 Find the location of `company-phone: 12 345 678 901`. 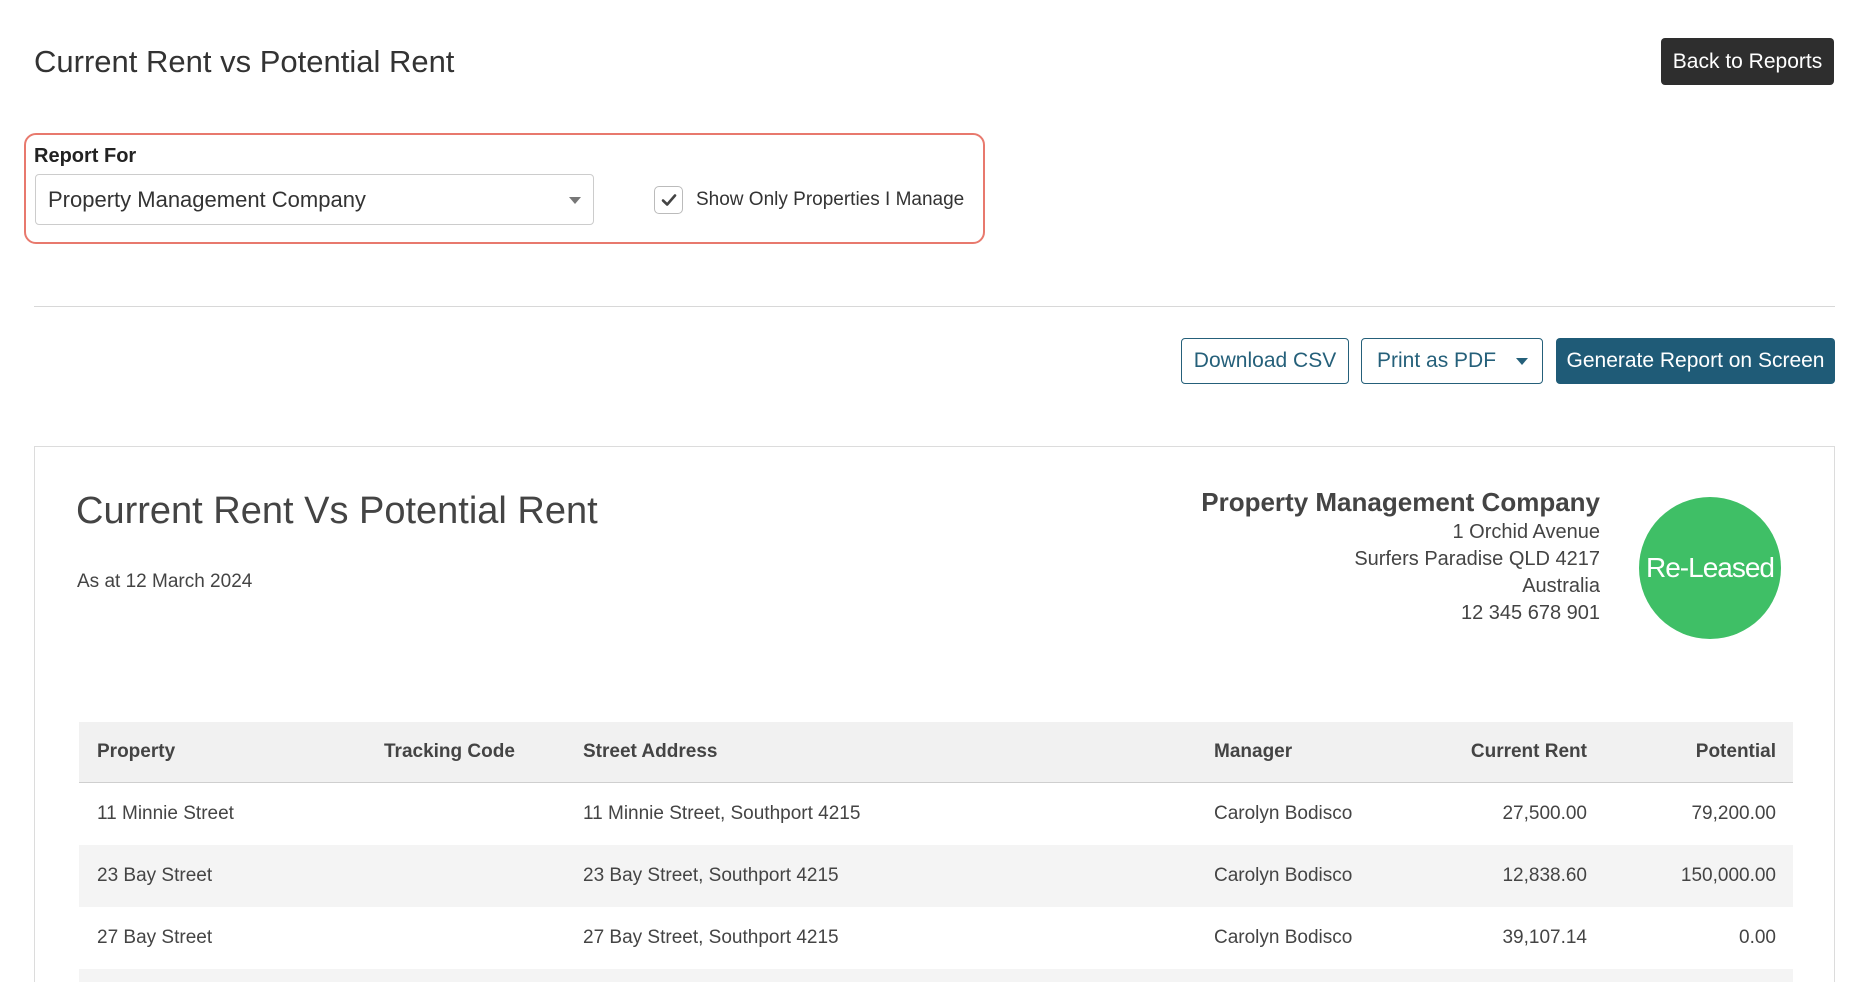

company-phone: 12 345 678 901 is located at coordinates (1530, 613).